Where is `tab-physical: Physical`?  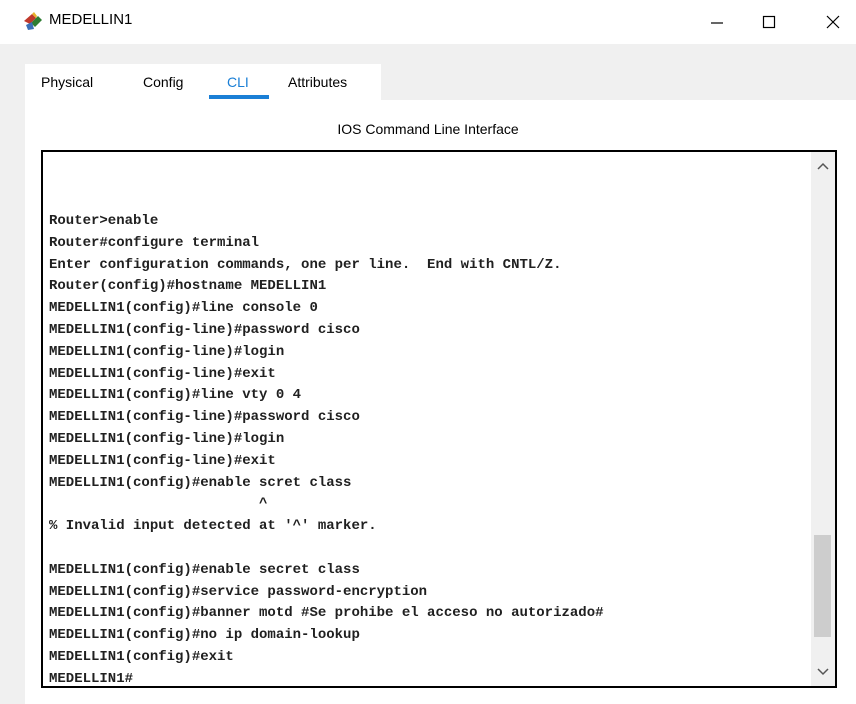
tab-physical: Physical is located at coordinates (67, 82).